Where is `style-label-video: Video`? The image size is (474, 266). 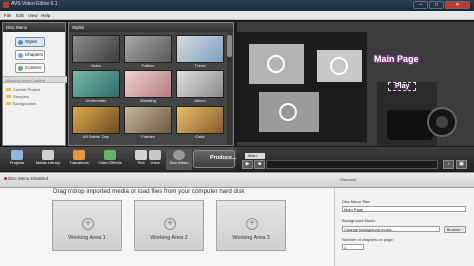 style-label-video: Video is located at coordinates (96, 65).